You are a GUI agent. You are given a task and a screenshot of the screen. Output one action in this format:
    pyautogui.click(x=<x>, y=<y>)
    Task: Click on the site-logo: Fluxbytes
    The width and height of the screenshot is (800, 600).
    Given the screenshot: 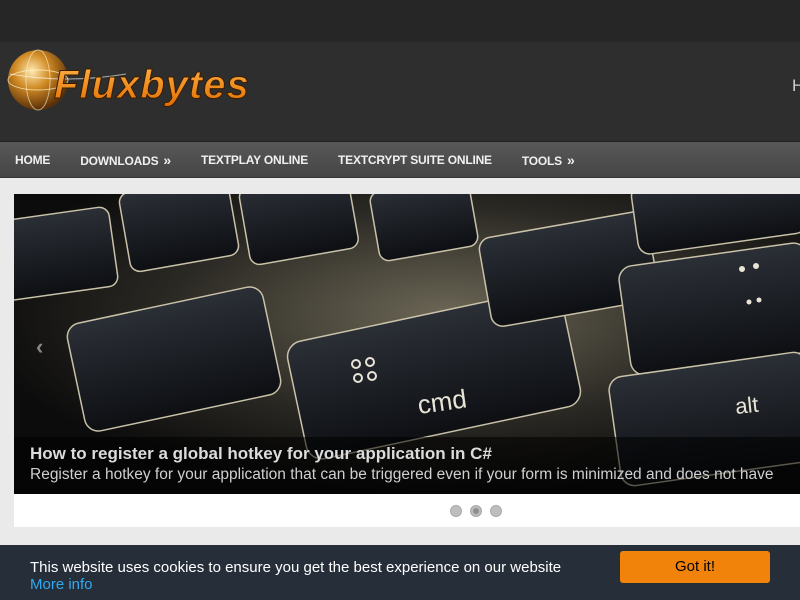 What is the action you would take?
    pyautogui.click(x=156, y=79)
    